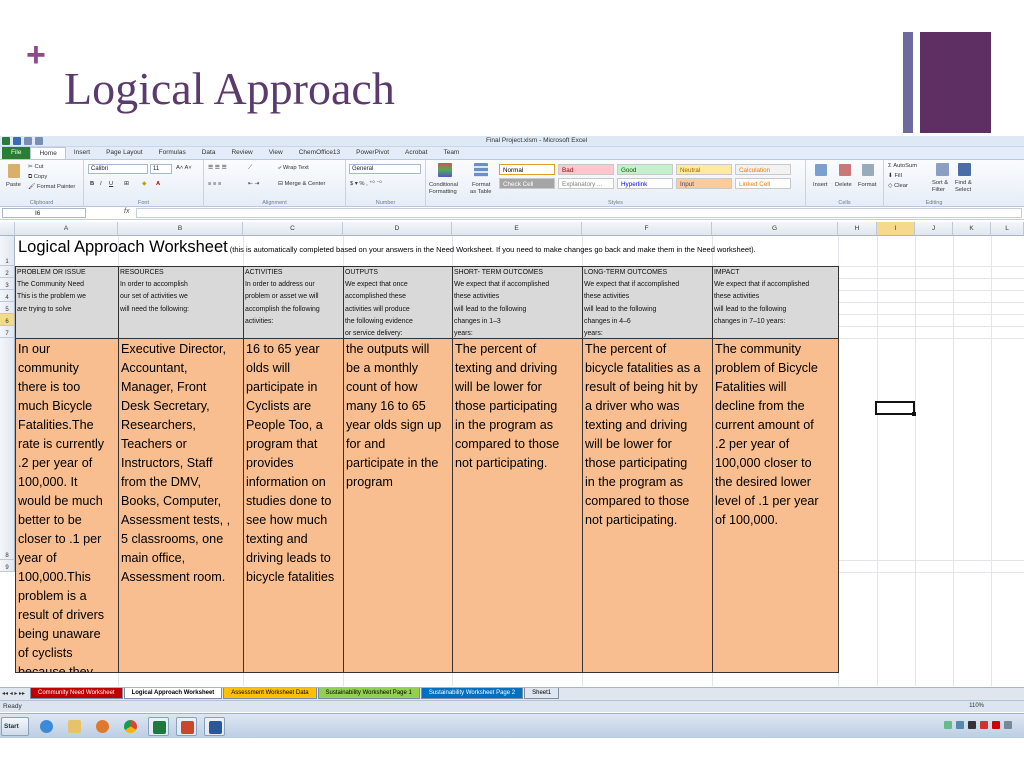  Describe the element at coordinates (180, 229) in the screenshot. I see `column-header-b: B` at that location.